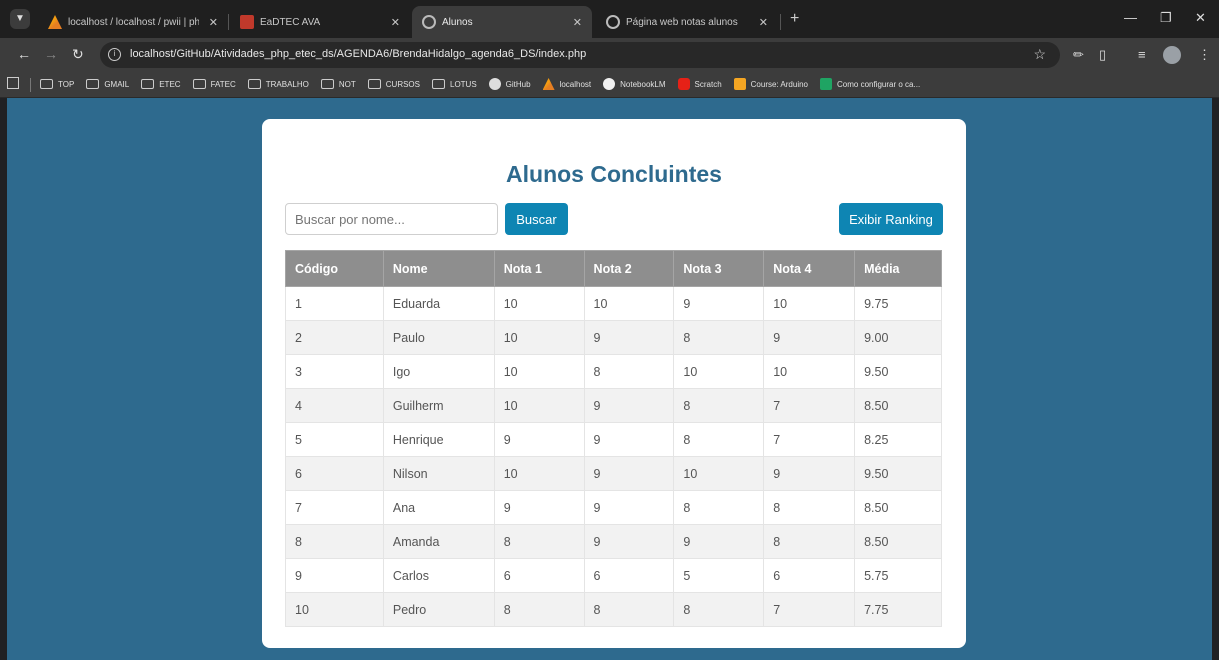 Image resolution: width=1219 pixels, height=660 pixels. I want to click on back-arrow-icon: ←, so click(24, 54).